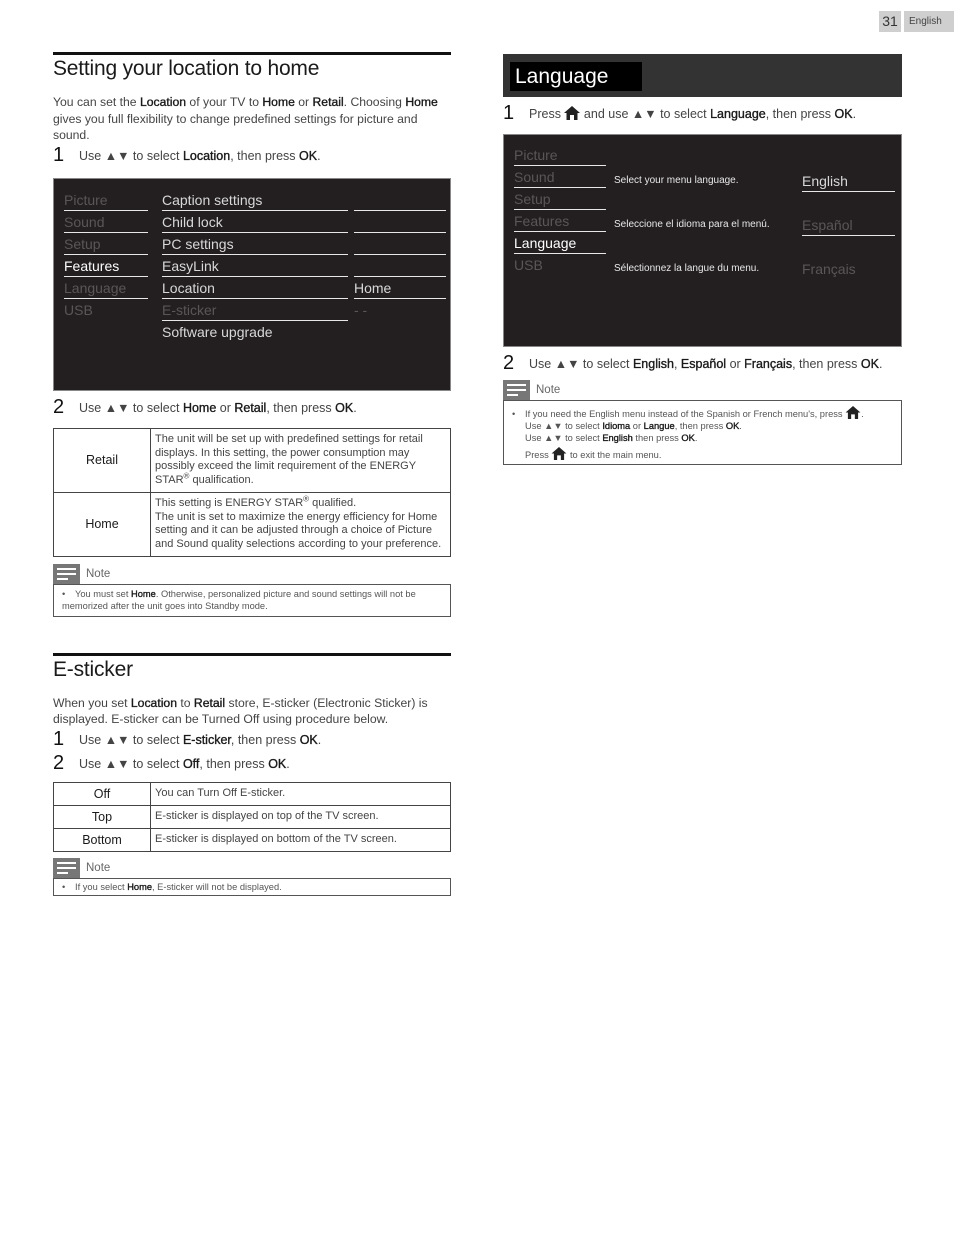 The width and height of the screenshot is (954, 1235). What do you see at coordinates (614, 455) in the screenshot?
I see `text: to exit the main menu.` at bounding box center [614, 455].